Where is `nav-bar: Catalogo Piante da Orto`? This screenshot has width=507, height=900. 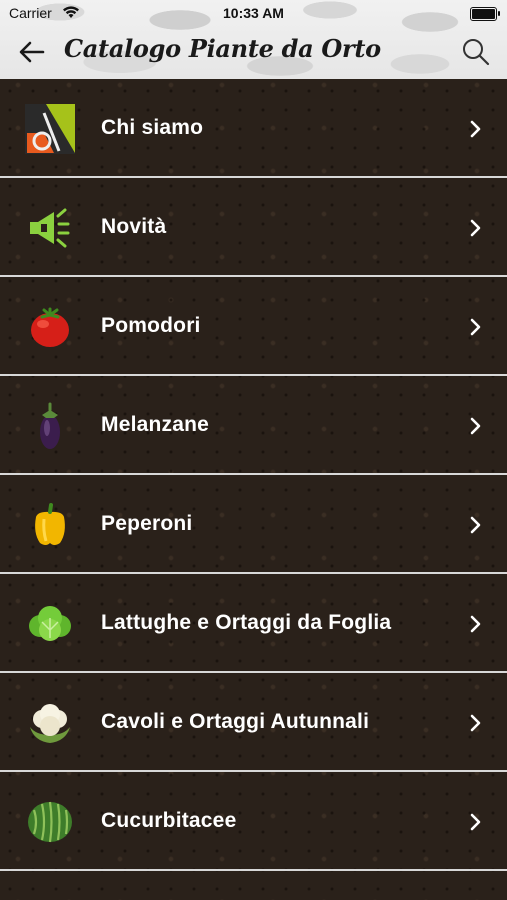 nav-bar: Catalogo Piante da Orto is located at coordinates (253, 52).